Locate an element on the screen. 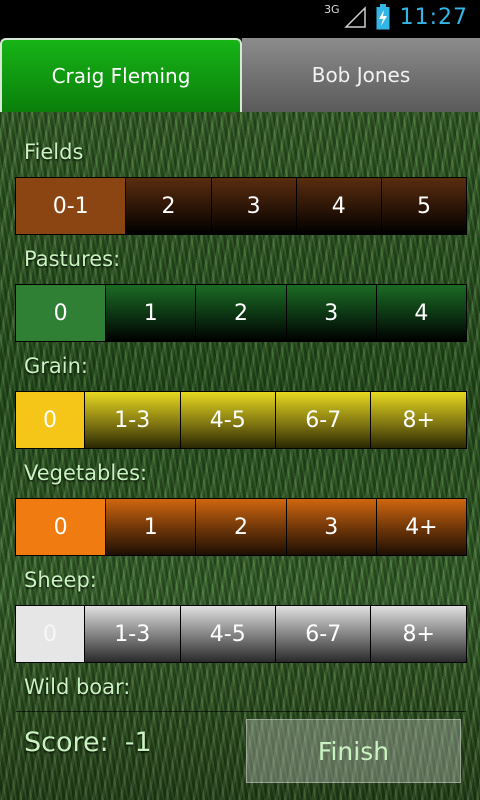  fields-option-2: 2 is located at coordinates (169, 206).